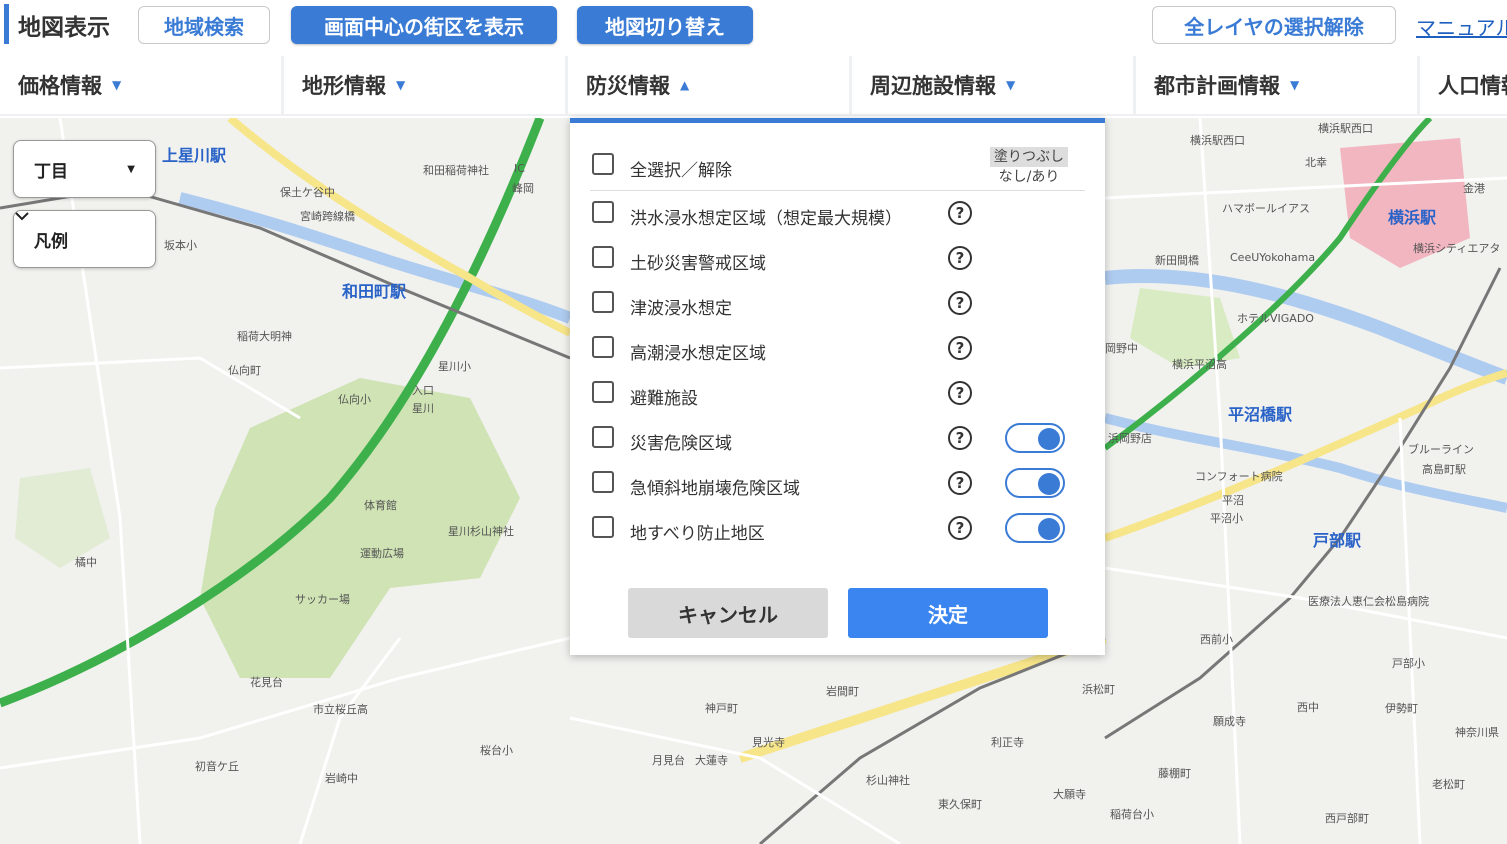 This screenshot has width=1507, height=844. I want to click on map-place-label: 医療法人恵仁会松島病院, so click(1368, 601).